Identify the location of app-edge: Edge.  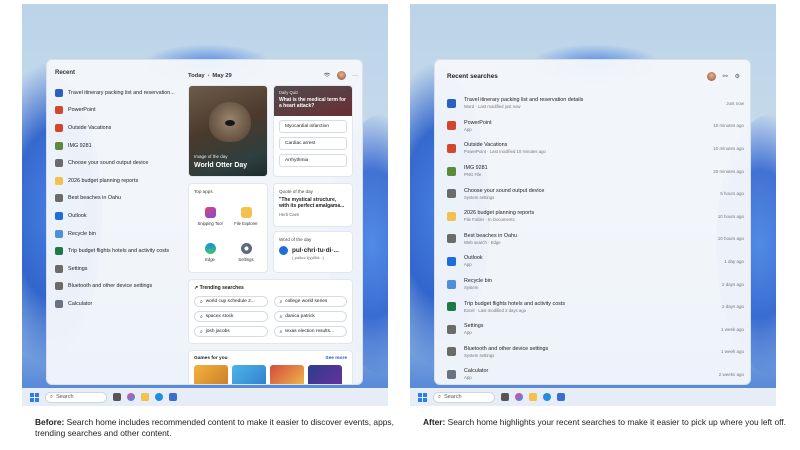
(210, 252).